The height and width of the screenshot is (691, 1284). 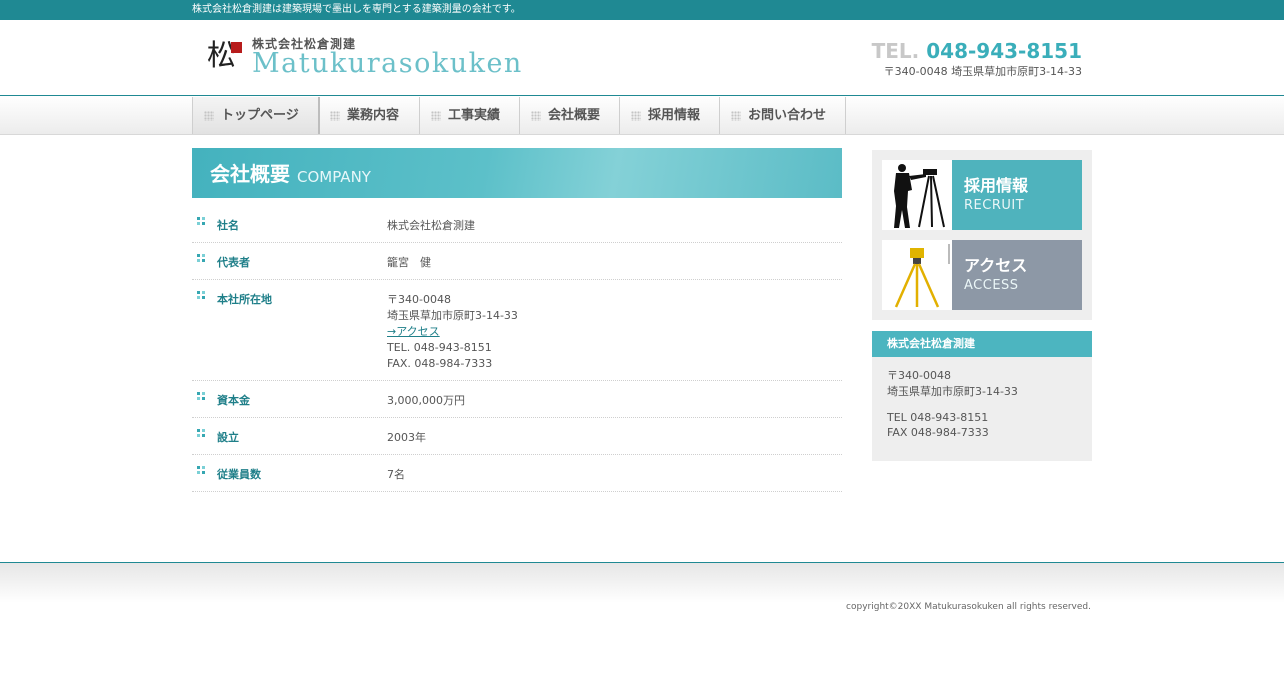 I want to click on site-header, so click(x=642, y=57).